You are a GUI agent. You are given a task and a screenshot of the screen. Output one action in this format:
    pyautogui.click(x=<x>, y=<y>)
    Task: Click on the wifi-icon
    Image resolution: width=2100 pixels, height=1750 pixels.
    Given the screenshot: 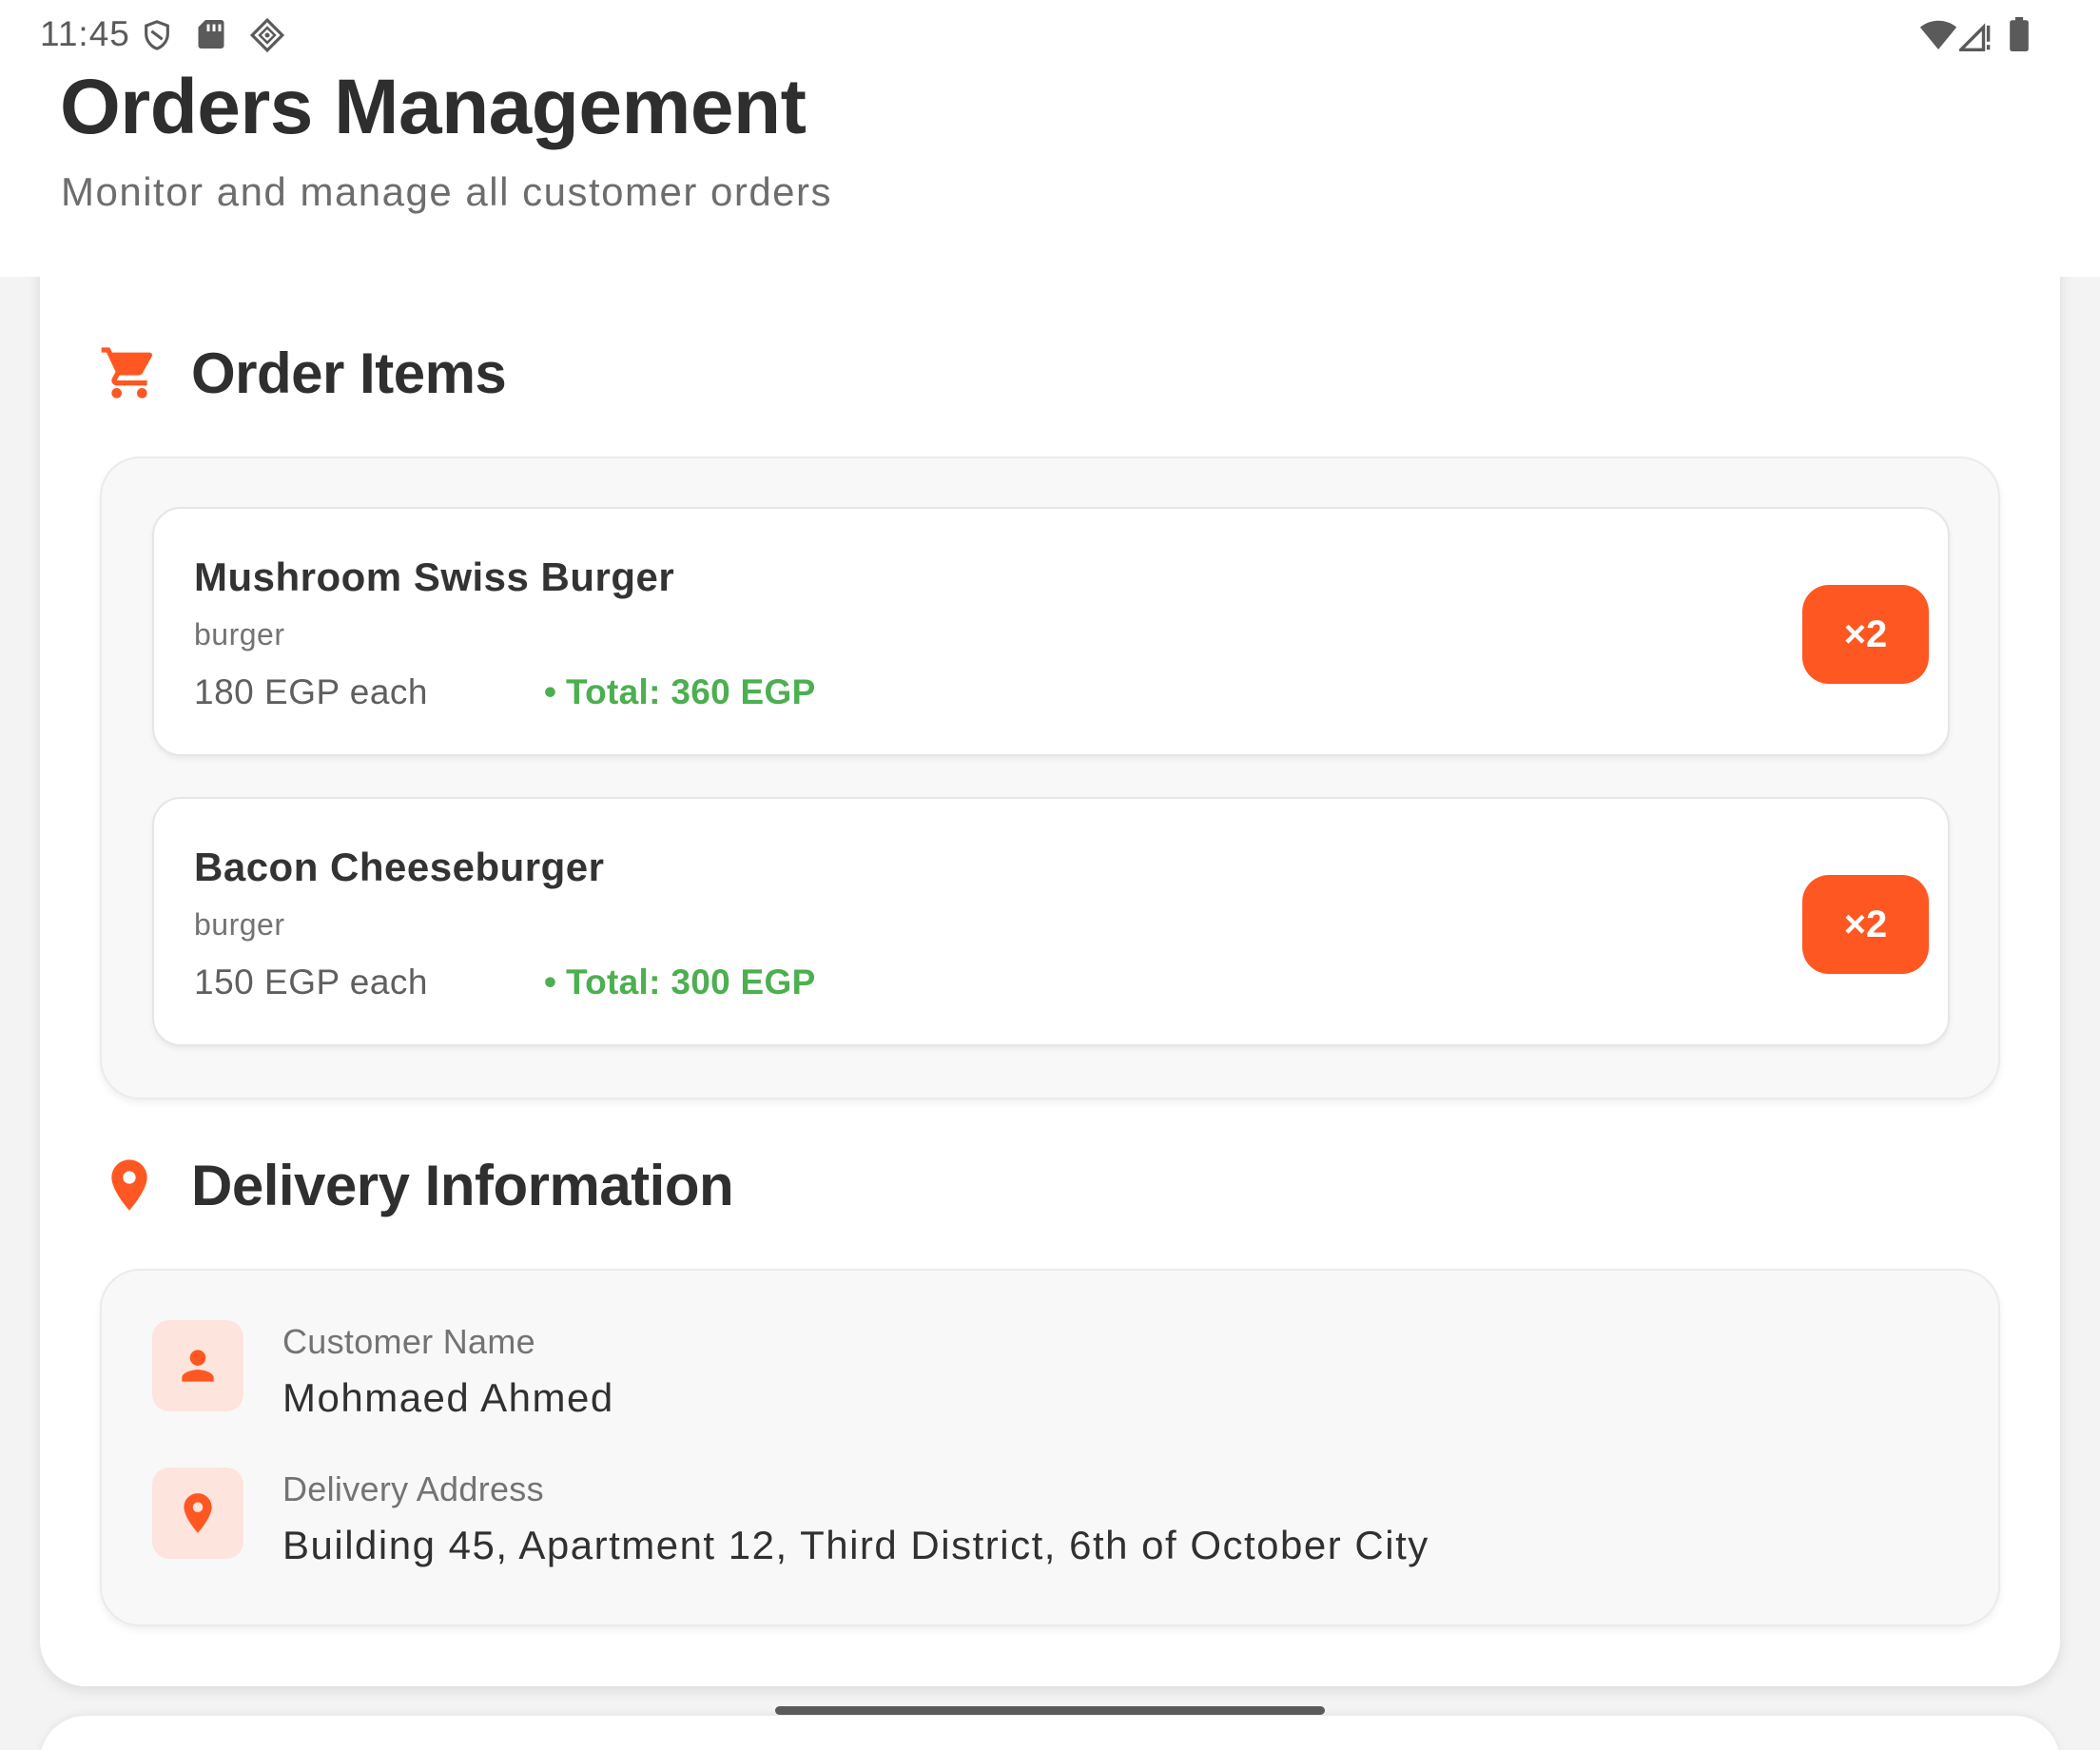 What is the action you would take?
    pyautogui.click(x=1938, y=34)
    